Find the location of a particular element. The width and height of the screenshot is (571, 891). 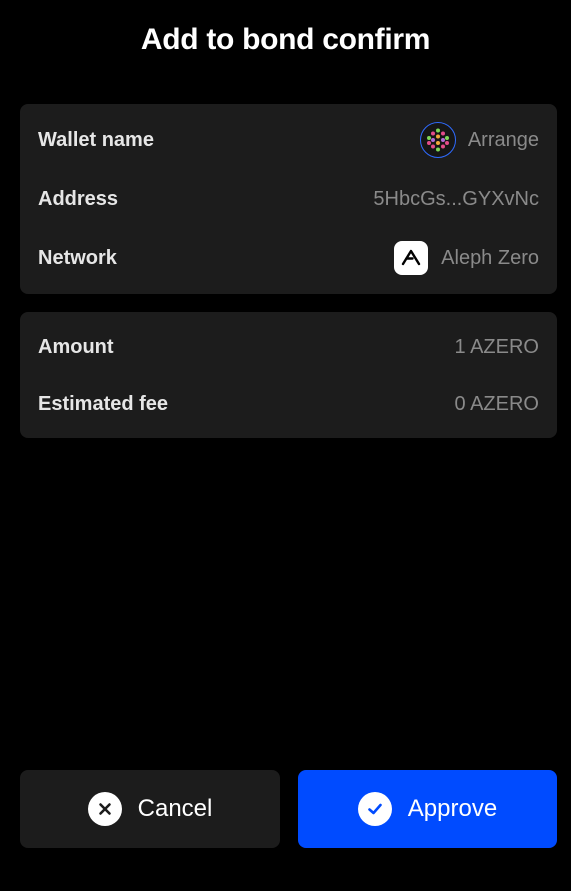

amount-row: Amount 1 AZERO is located at coordinates (288, 347).